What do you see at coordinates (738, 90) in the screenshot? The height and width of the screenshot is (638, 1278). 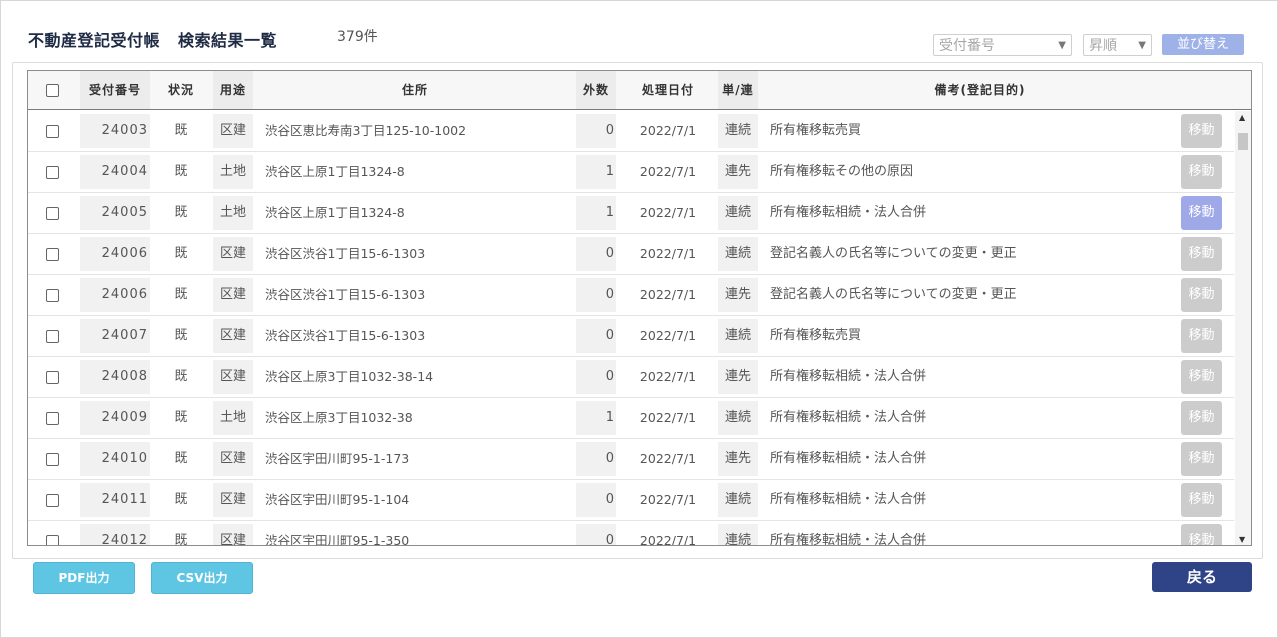 I see `header-link: 単/連` at bounding box center [738, 90].